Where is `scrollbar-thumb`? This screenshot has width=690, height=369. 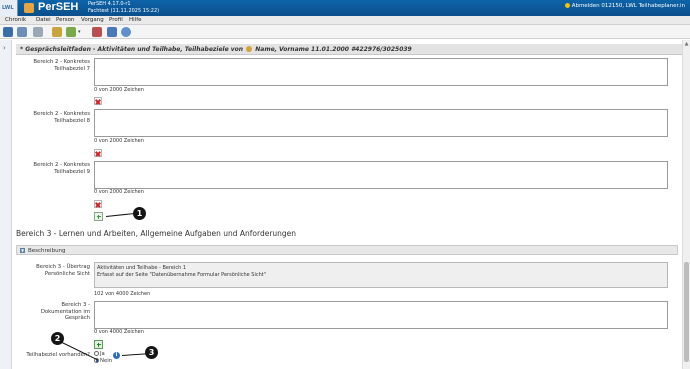 scrollbar-thumb is located at coordinates (686, 312).